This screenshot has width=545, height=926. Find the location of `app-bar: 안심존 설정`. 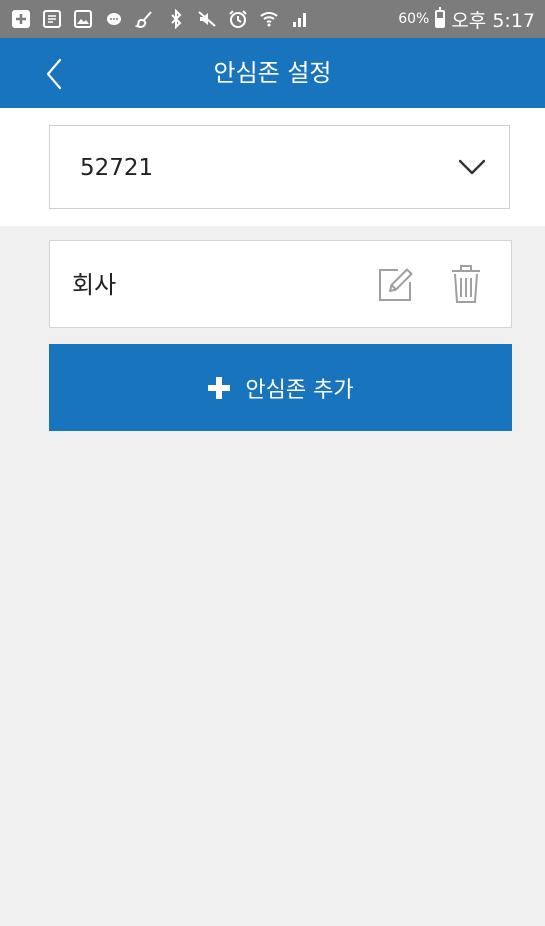

app-bar: 안심존 설정 is located at coordinates (272, 73).